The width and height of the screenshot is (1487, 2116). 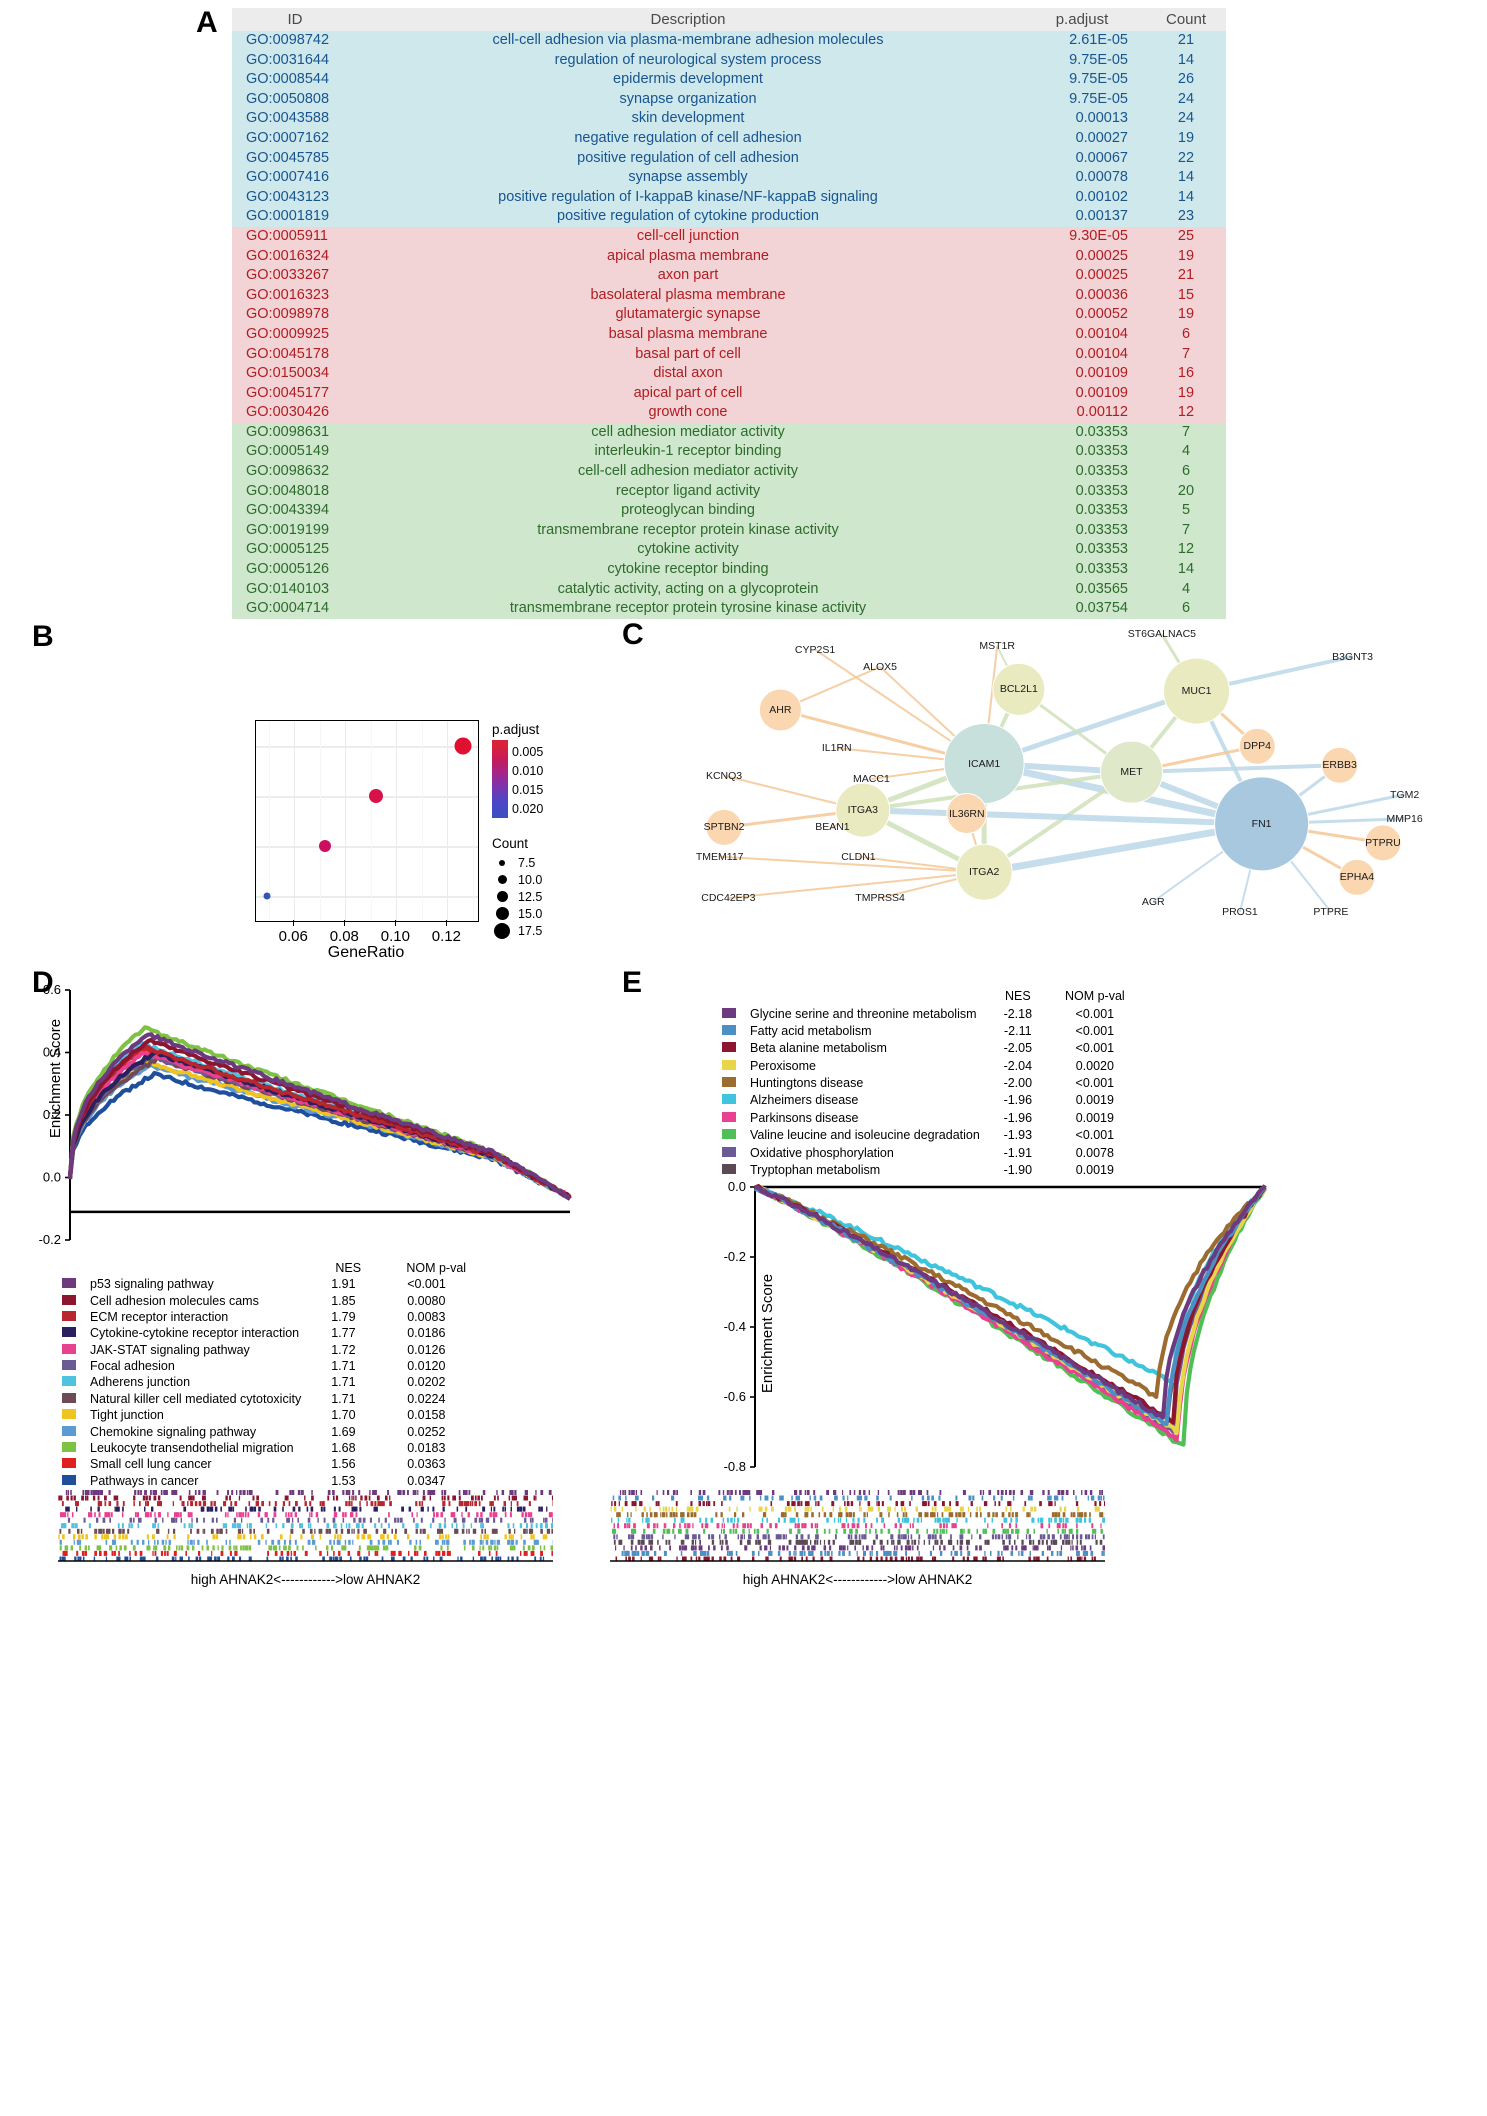 I want to click on cell-id: GO:0001819, so click(x=295, y=217).